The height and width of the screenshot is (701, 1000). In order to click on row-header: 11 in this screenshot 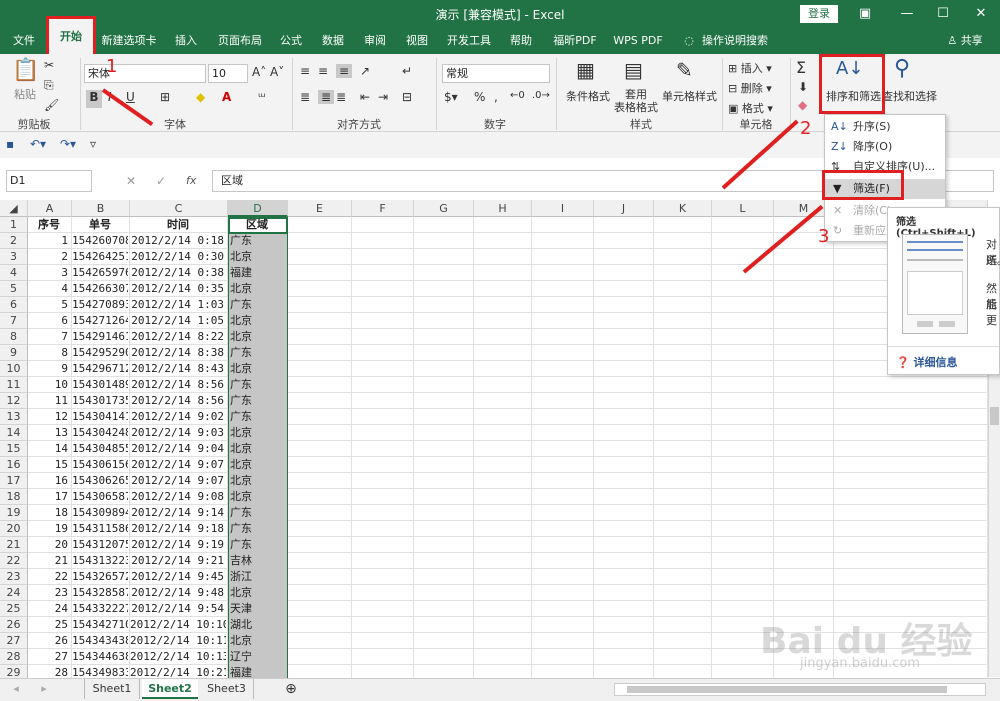, I will do `click(14, 385)`.